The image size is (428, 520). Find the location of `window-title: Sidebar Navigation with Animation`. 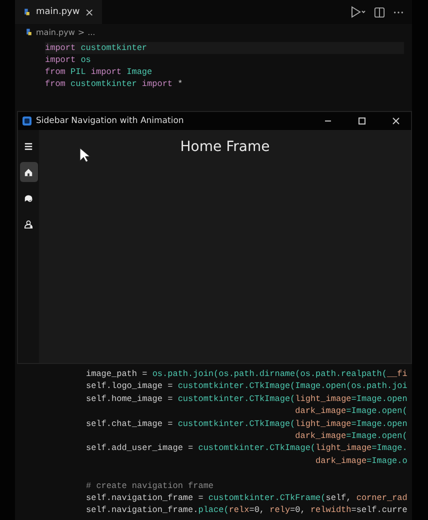

window-title: Sidebar Navigation with Animation is located at coordinates (110, 121).